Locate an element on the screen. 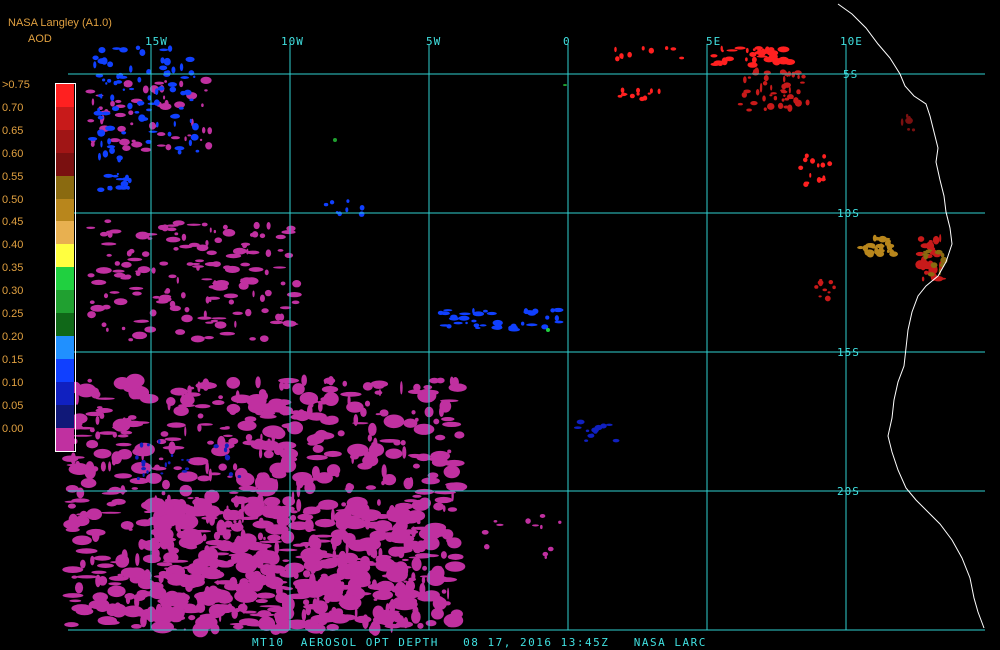  scale-label: 0.25 is located at coordinates (13, 314).